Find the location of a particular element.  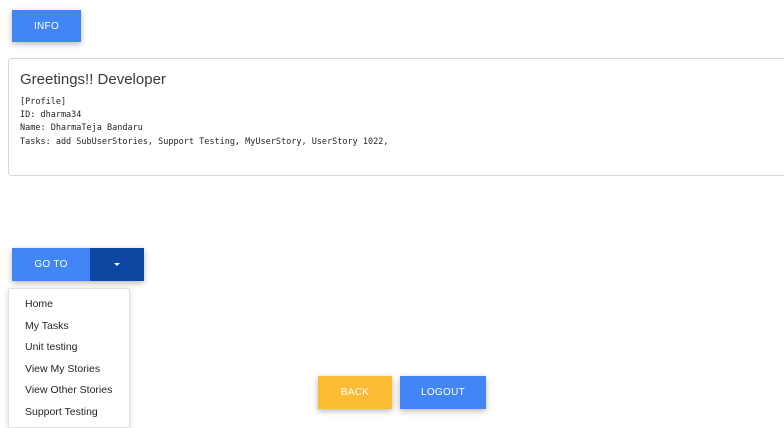

caret-down-icon is located at coordinates (117, 264).